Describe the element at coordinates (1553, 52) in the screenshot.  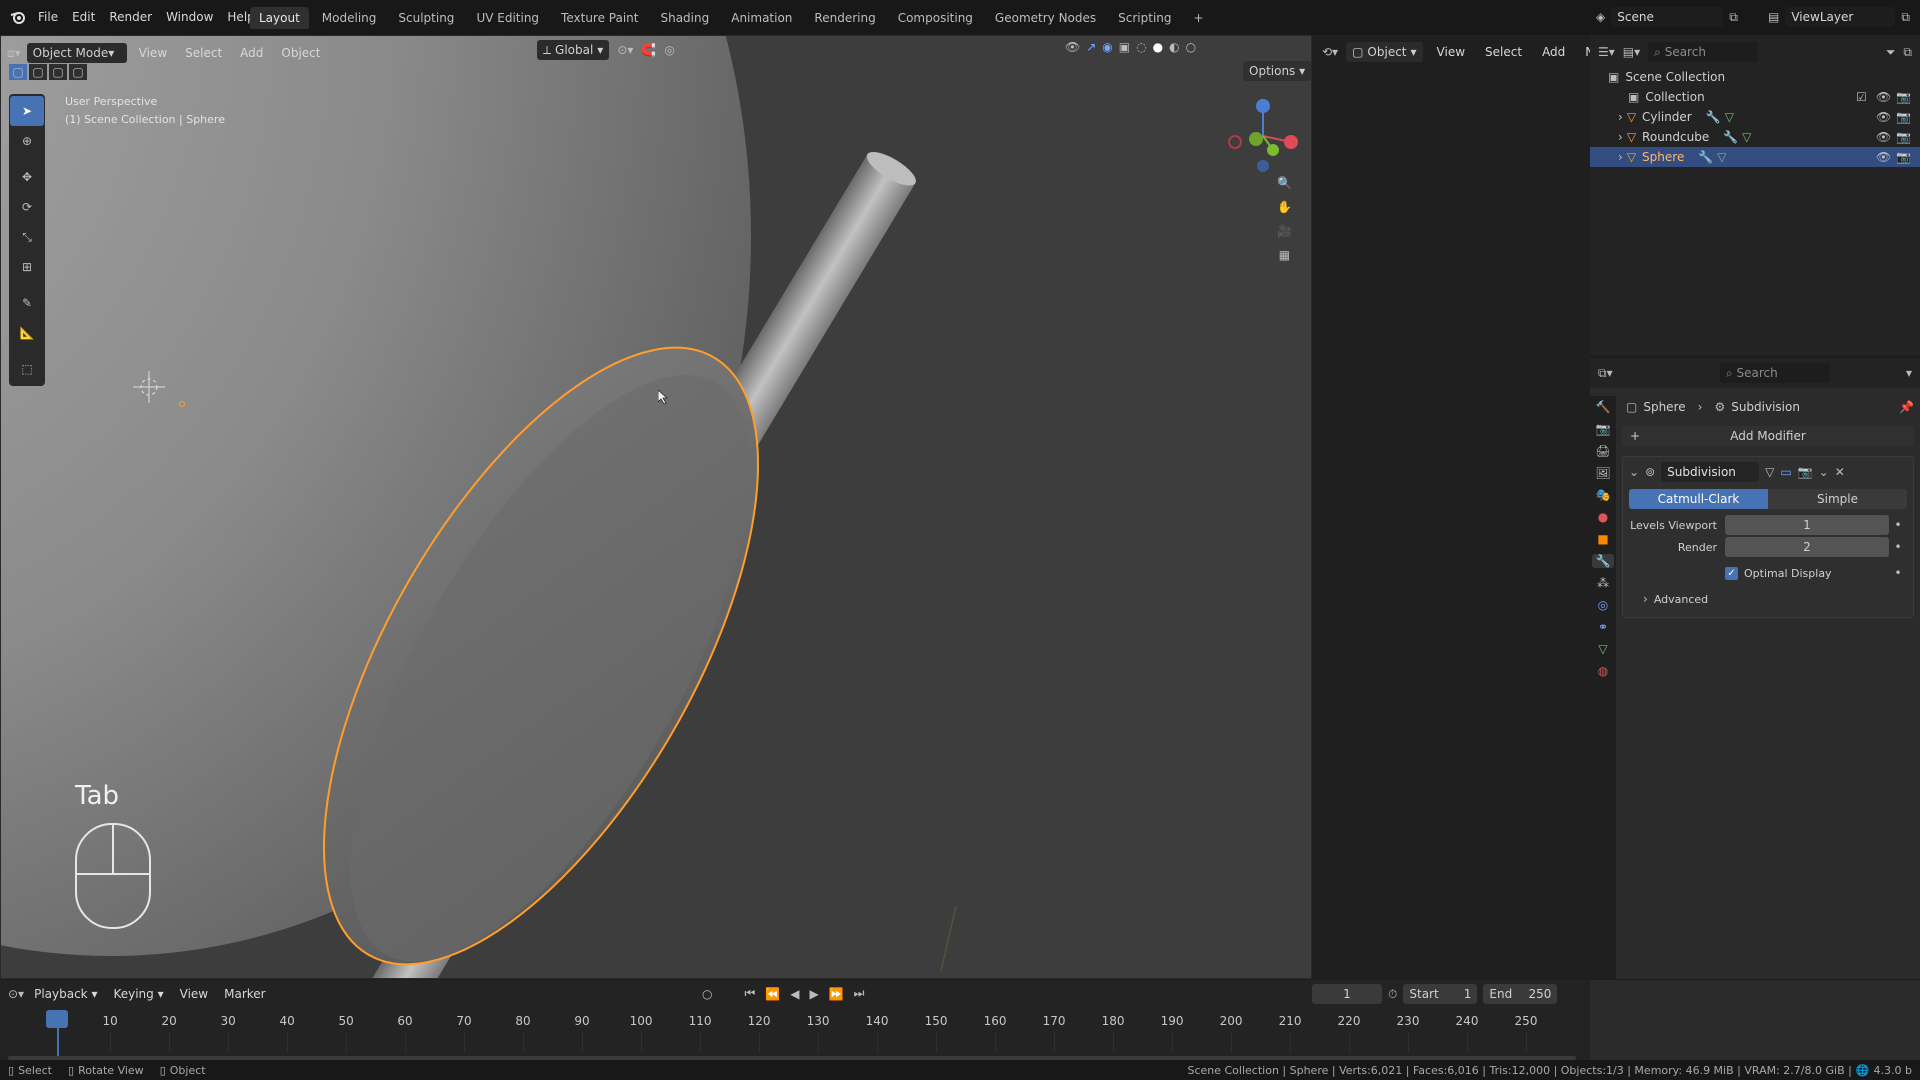
I see `secondary-menu-add: Add` at that location.